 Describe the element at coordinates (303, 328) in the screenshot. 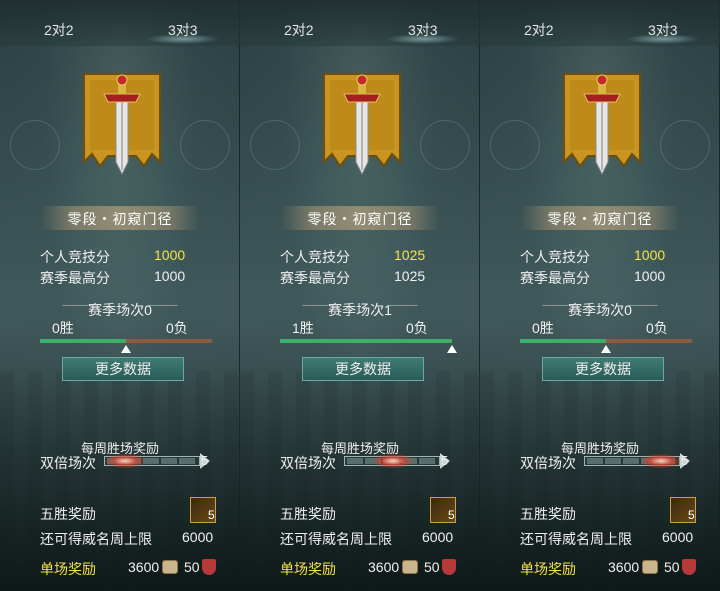

I see `wins-count: 1胜` at that location.